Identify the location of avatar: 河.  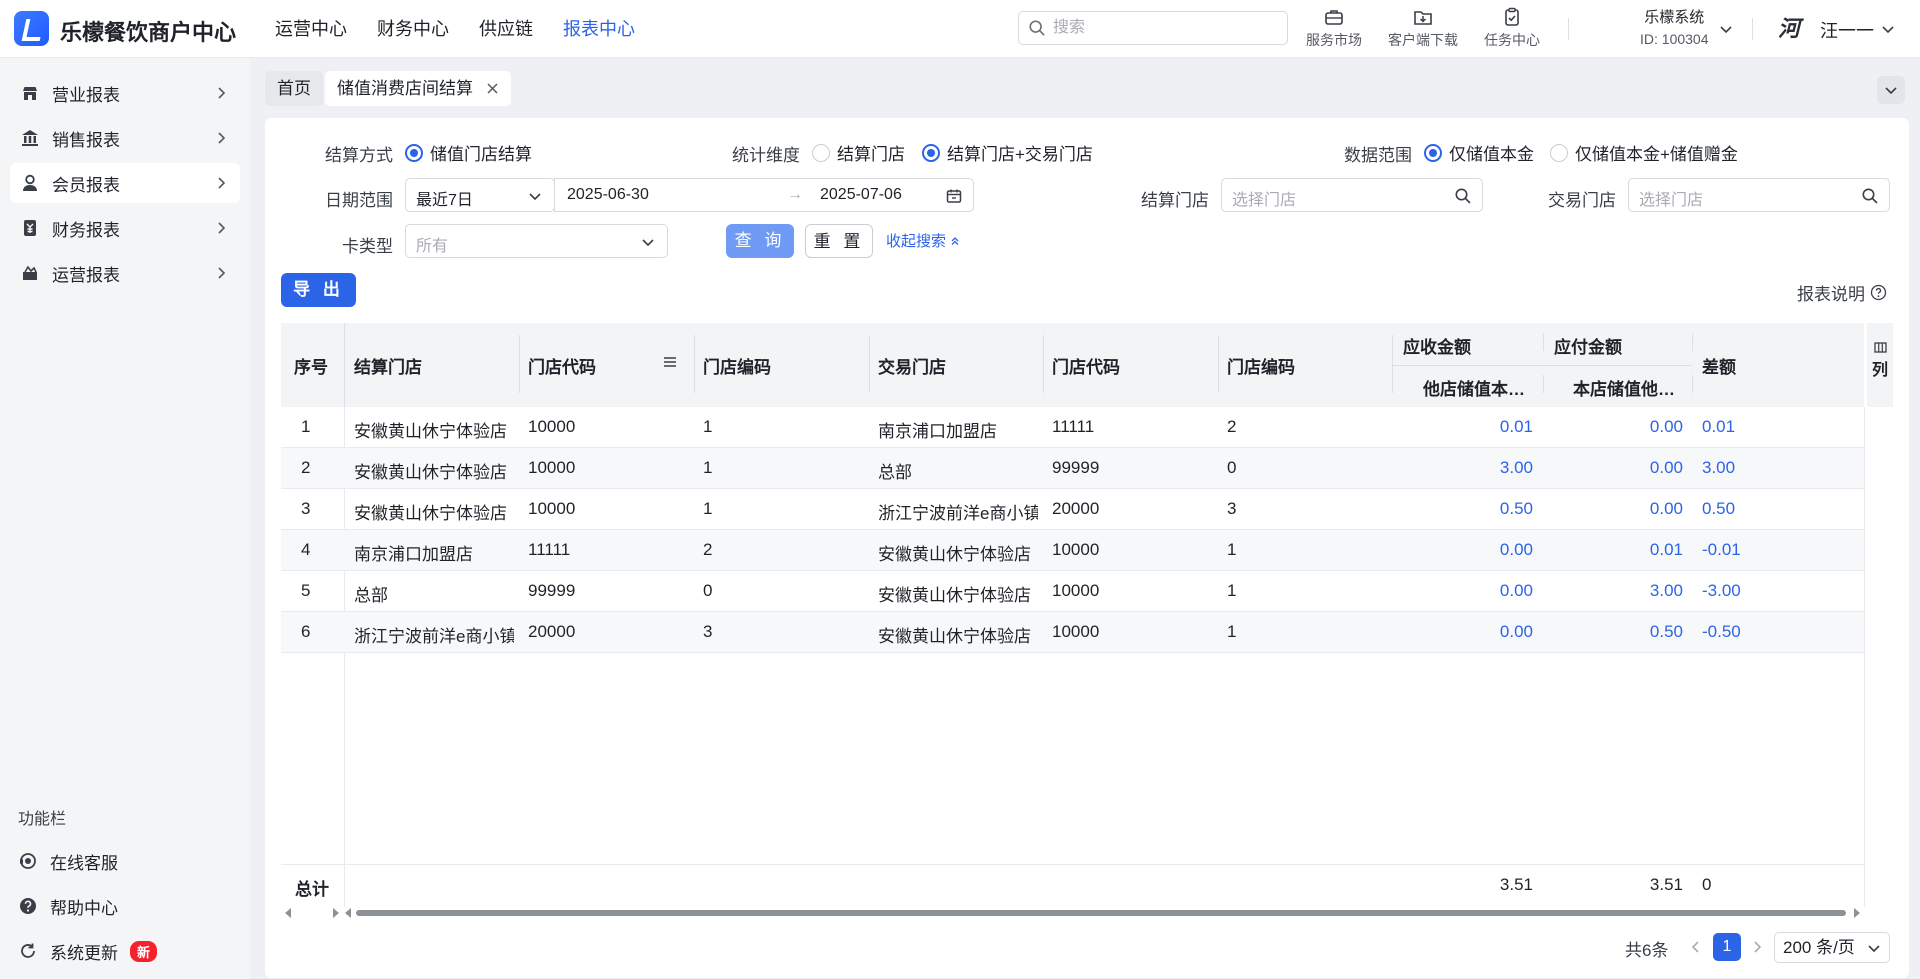
(1789, 29).